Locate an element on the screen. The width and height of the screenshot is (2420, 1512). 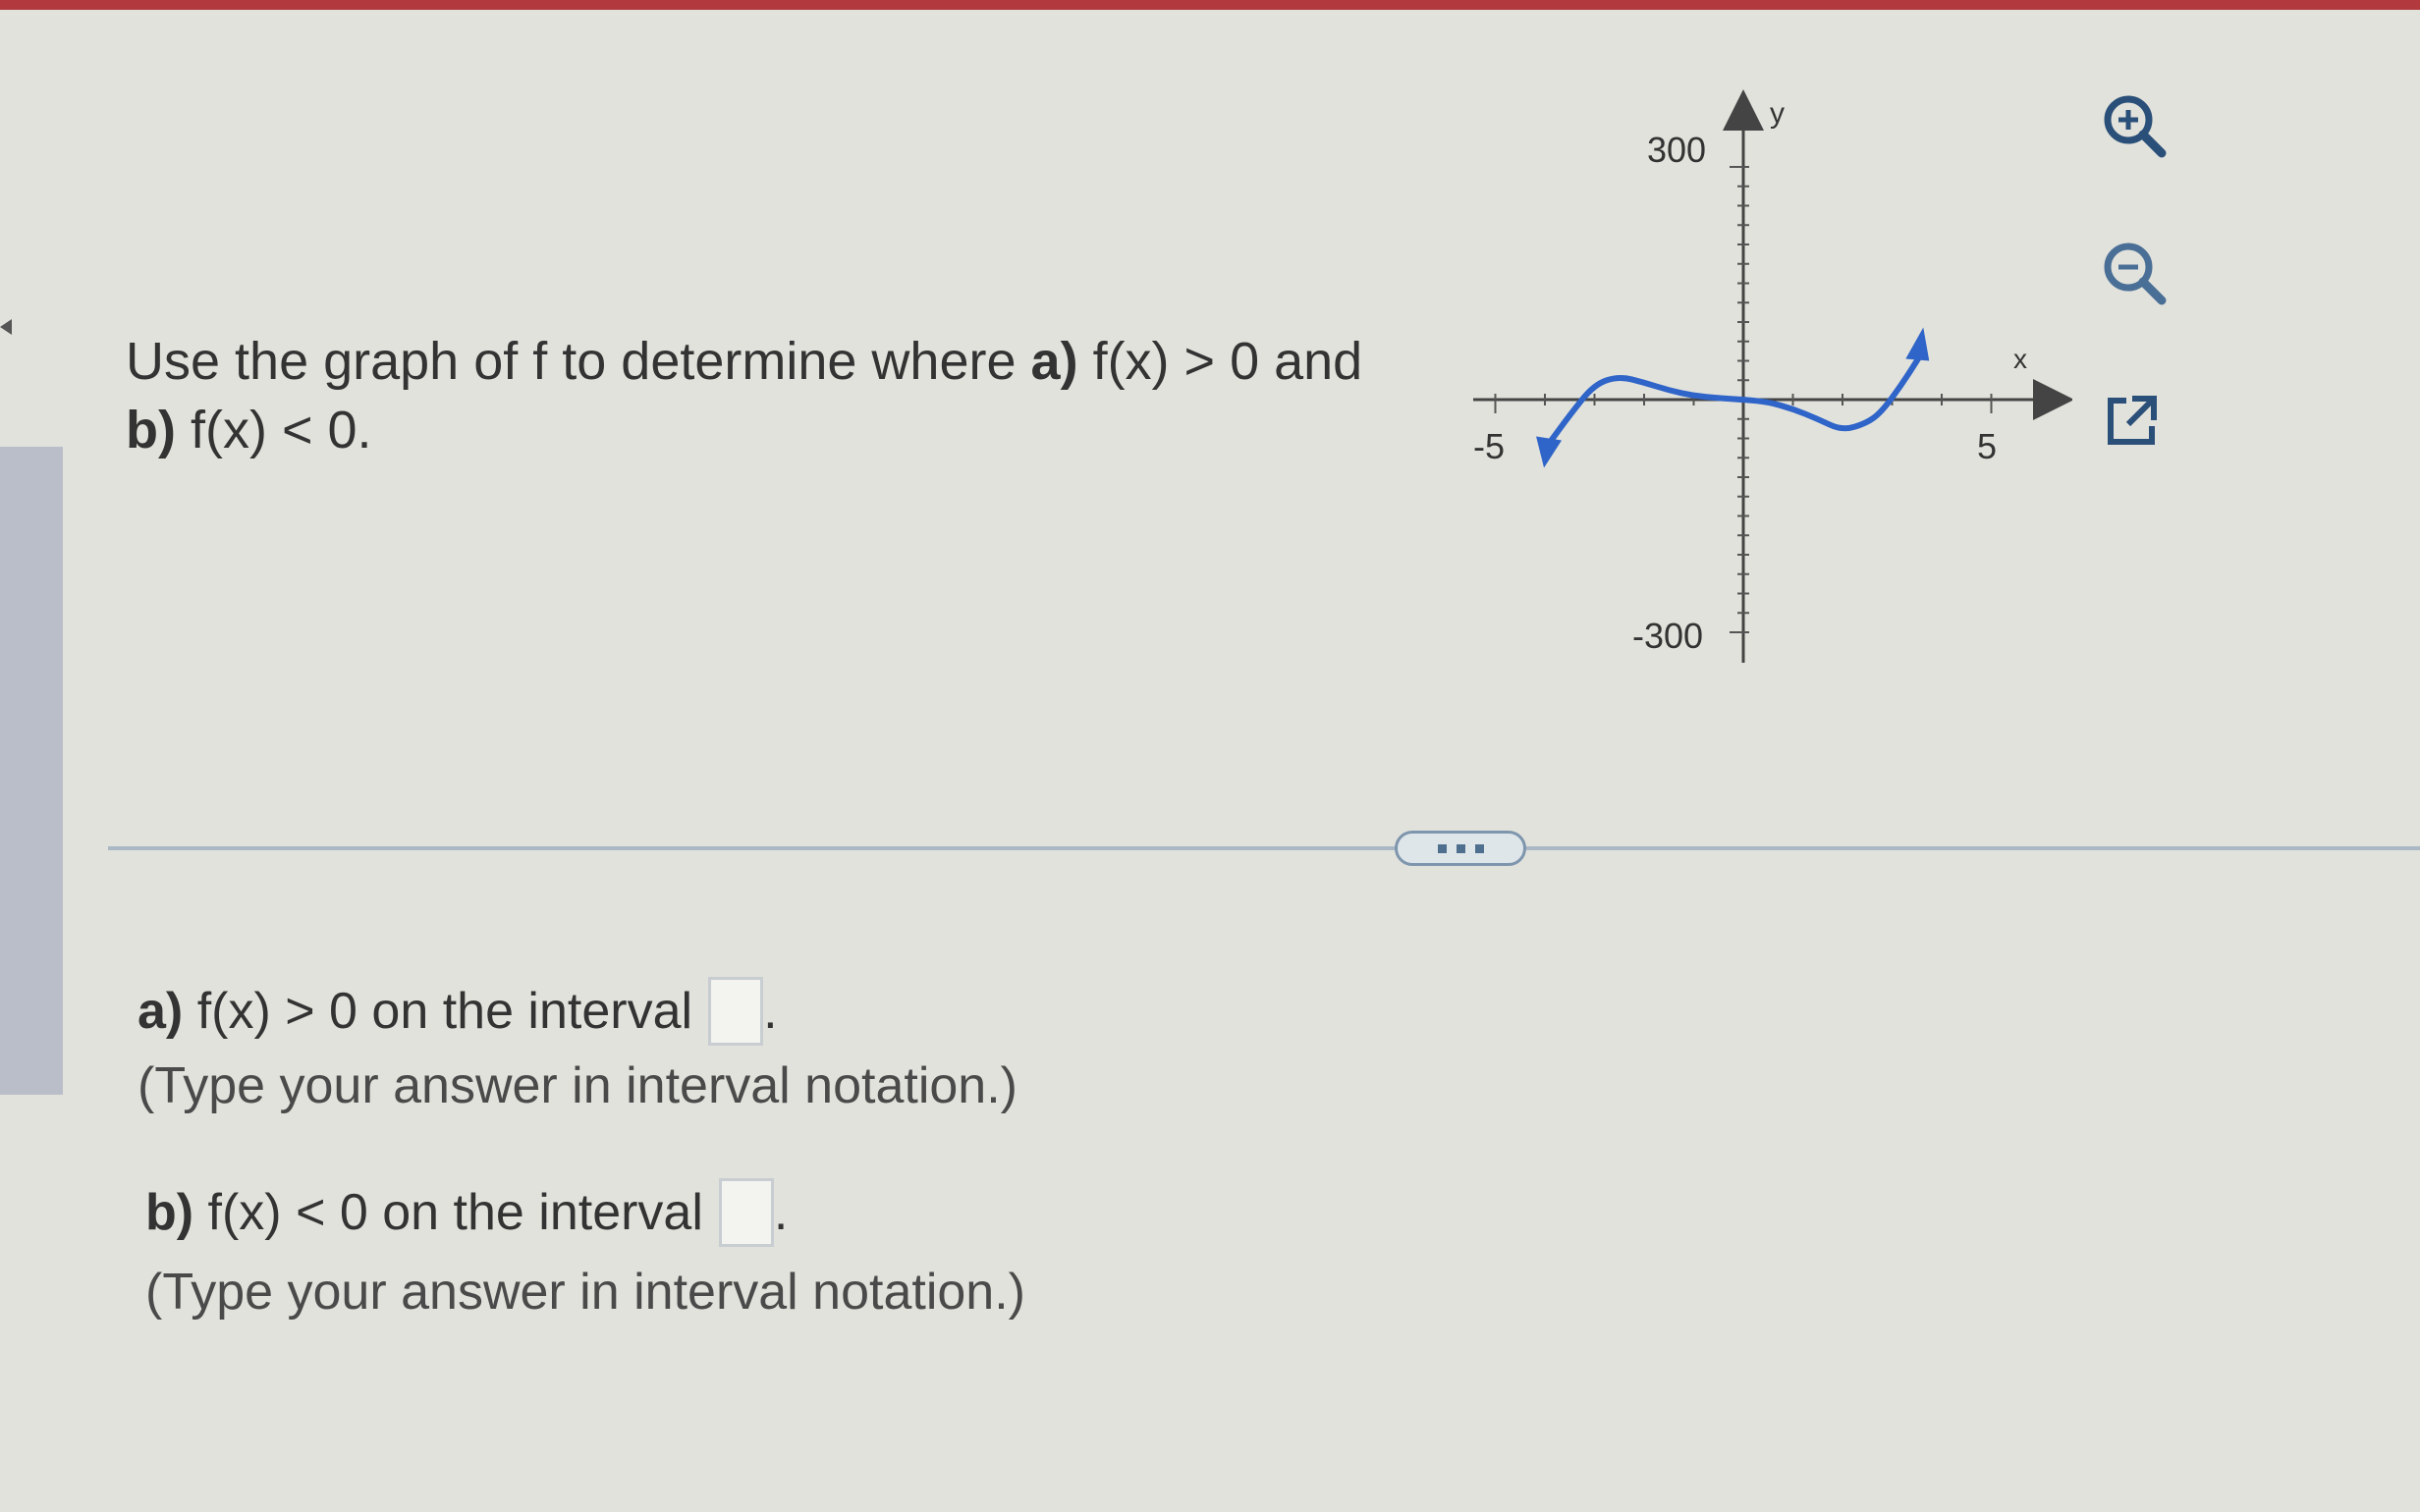
y-max-label: 300 is located at coordinates (1676, 150).